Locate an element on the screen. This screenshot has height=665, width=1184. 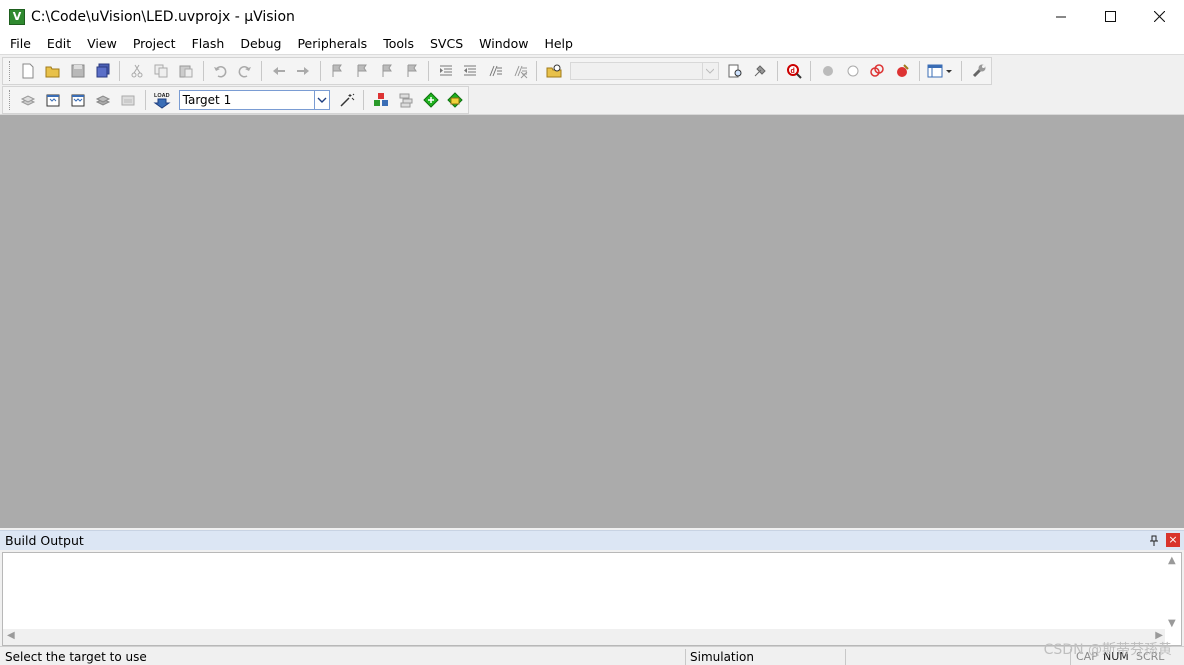
target-select: Target 1 is located at coordinates (254, 100).